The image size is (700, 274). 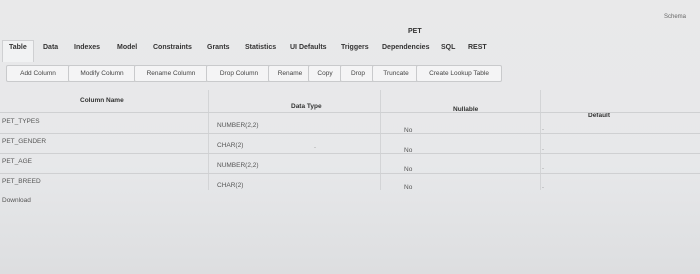 What do you see at coordinates (16, 200) in the screenshot?
I see `download-link: Download` at bounding box center [16, 200].